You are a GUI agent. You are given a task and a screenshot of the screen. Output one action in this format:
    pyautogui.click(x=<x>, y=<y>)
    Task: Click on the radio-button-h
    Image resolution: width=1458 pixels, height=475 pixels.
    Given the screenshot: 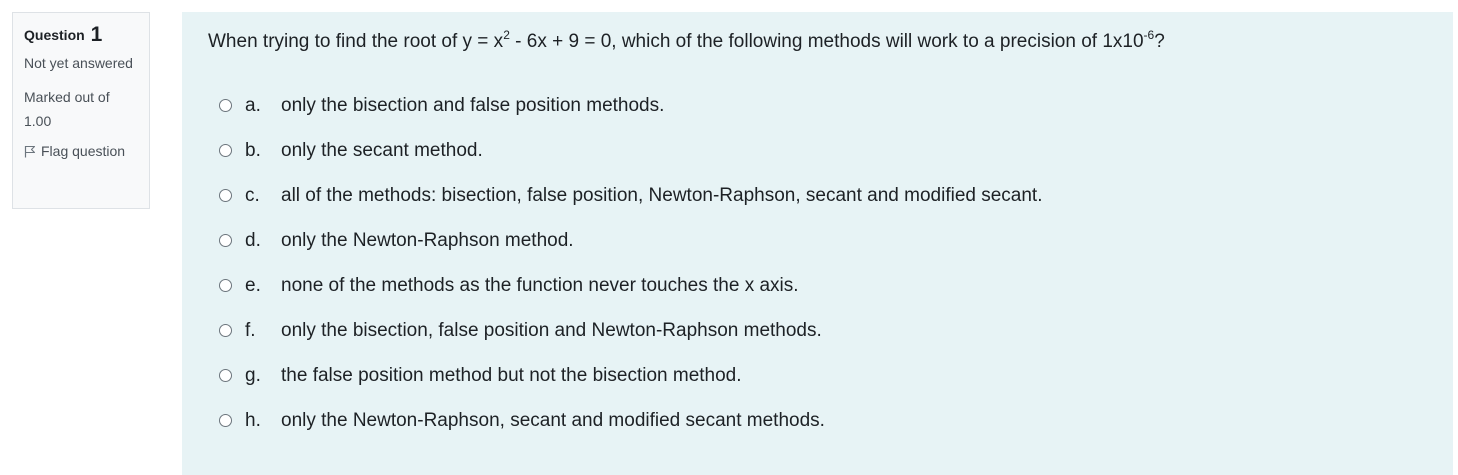 What is the action you would take?
    pyautogui.click(x=225, y=420)
    